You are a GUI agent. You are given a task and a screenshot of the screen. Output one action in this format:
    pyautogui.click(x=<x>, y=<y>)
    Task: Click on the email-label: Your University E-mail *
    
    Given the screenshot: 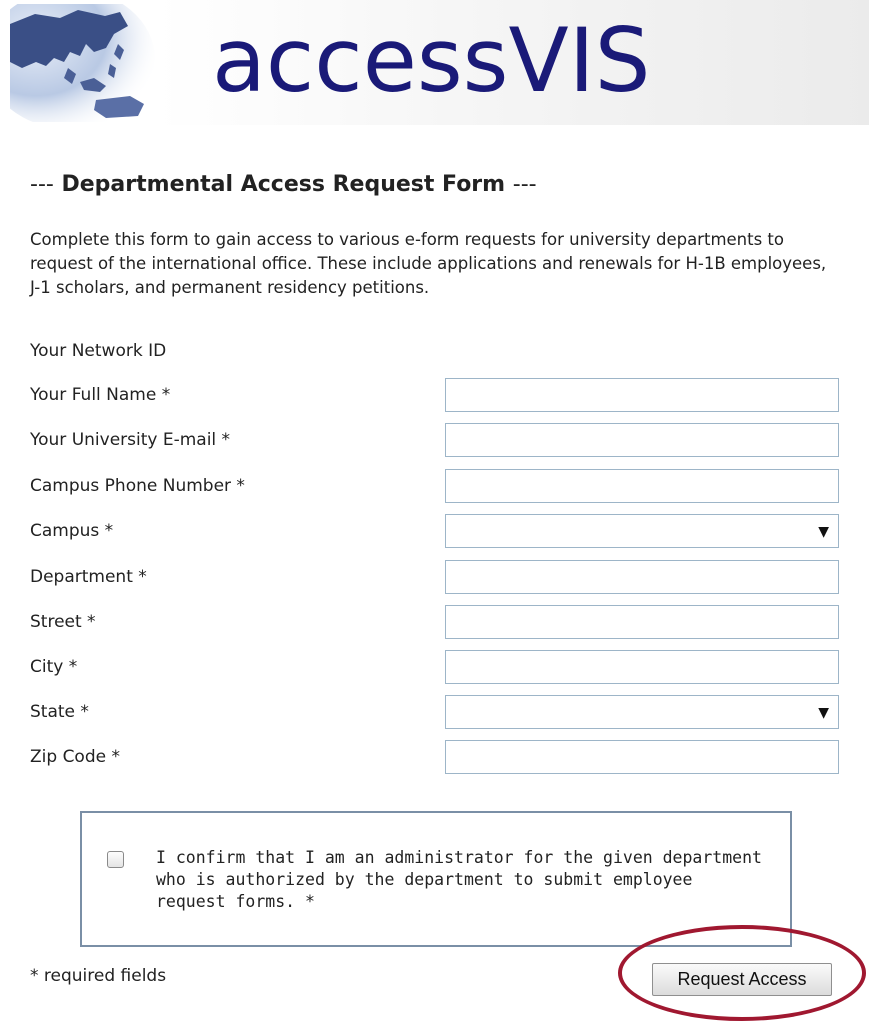 What is the action you would take?
    pyautogui.click(x=130, y=440)
    